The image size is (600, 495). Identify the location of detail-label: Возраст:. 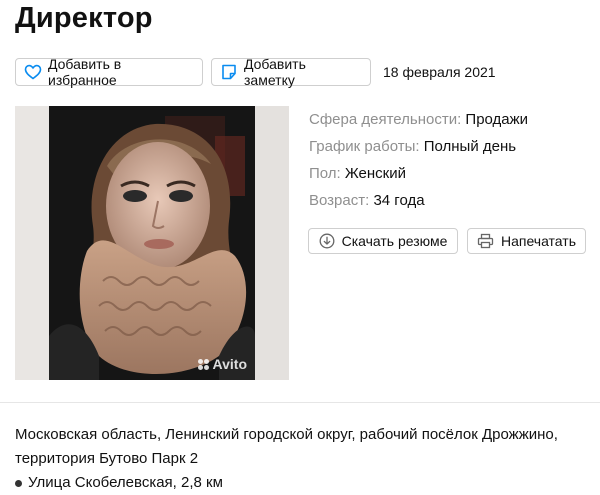
(339, 200).